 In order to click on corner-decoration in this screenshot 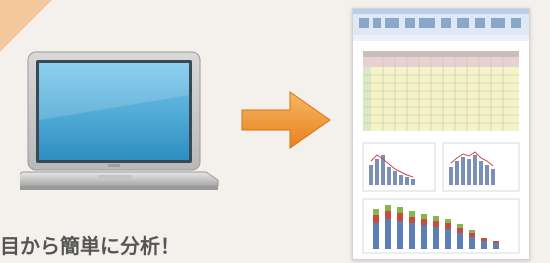, I will do `click(26, 26)`.